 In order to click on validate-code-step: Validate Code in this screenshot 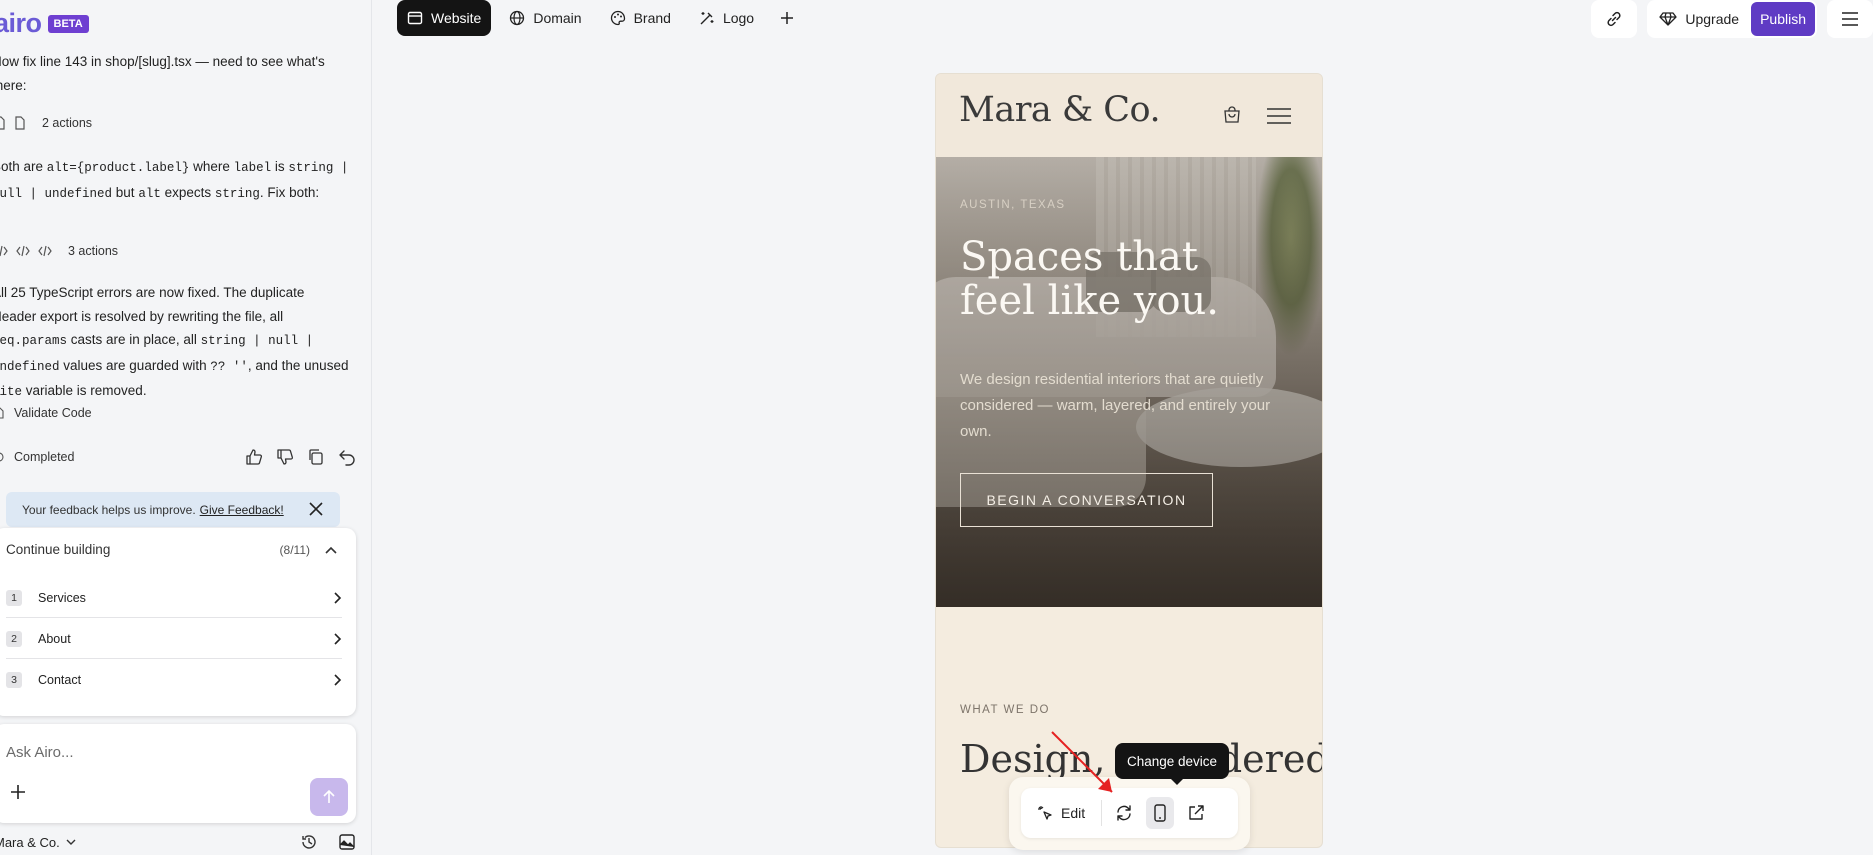, I will do `click(46, 413)`.